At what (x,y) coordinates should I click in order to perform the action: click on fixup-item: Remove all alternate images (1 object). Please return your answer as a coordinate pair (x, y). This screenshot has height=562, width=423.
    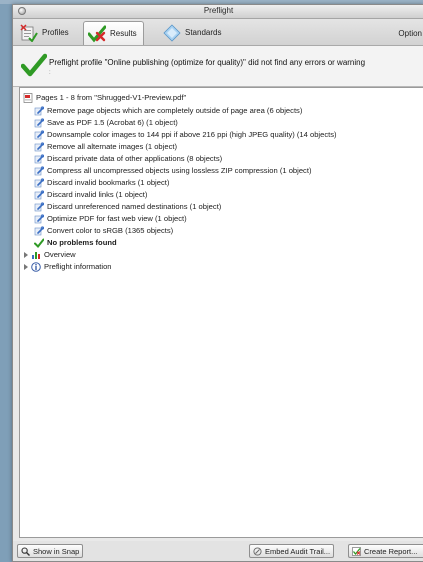
    Looking at the image, I should click on (105, 147).